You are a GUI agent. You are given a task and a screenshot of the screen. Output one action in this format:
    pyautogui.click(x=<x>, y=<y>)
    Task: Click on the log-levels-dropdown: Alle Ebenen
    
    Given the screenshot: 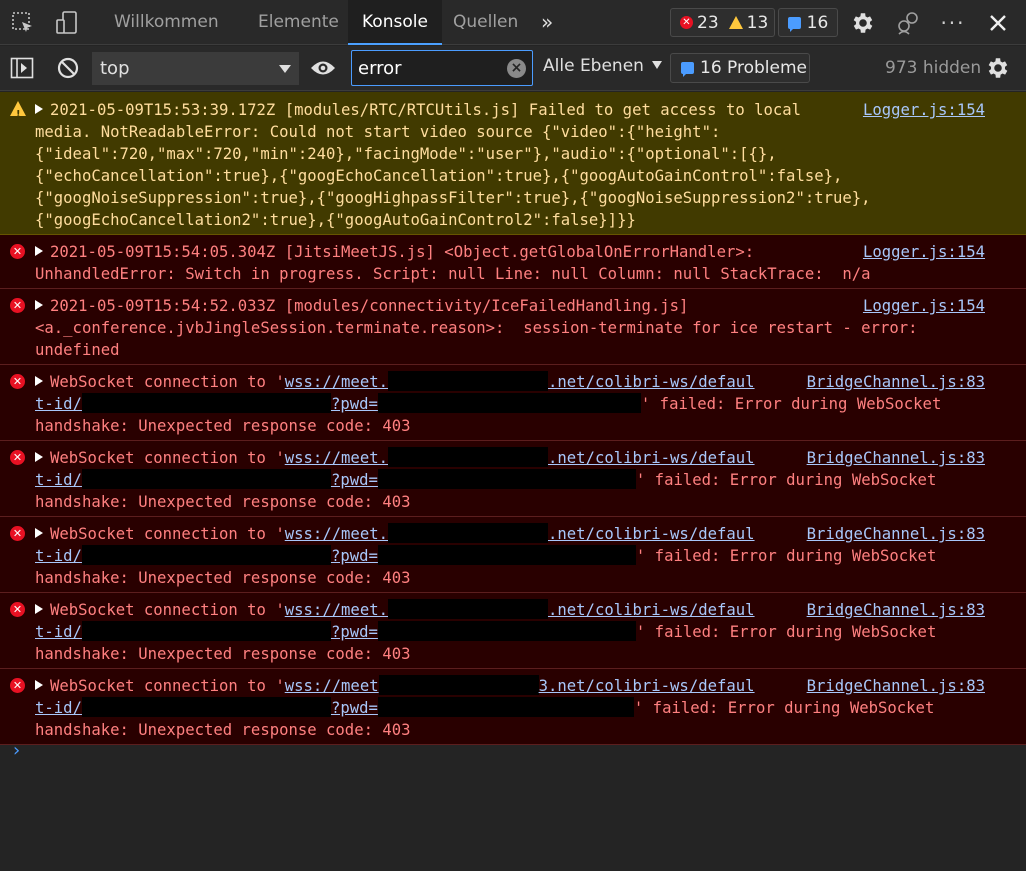 What is the action you would take?
    pyautogui.click(x=602, y=66)
    